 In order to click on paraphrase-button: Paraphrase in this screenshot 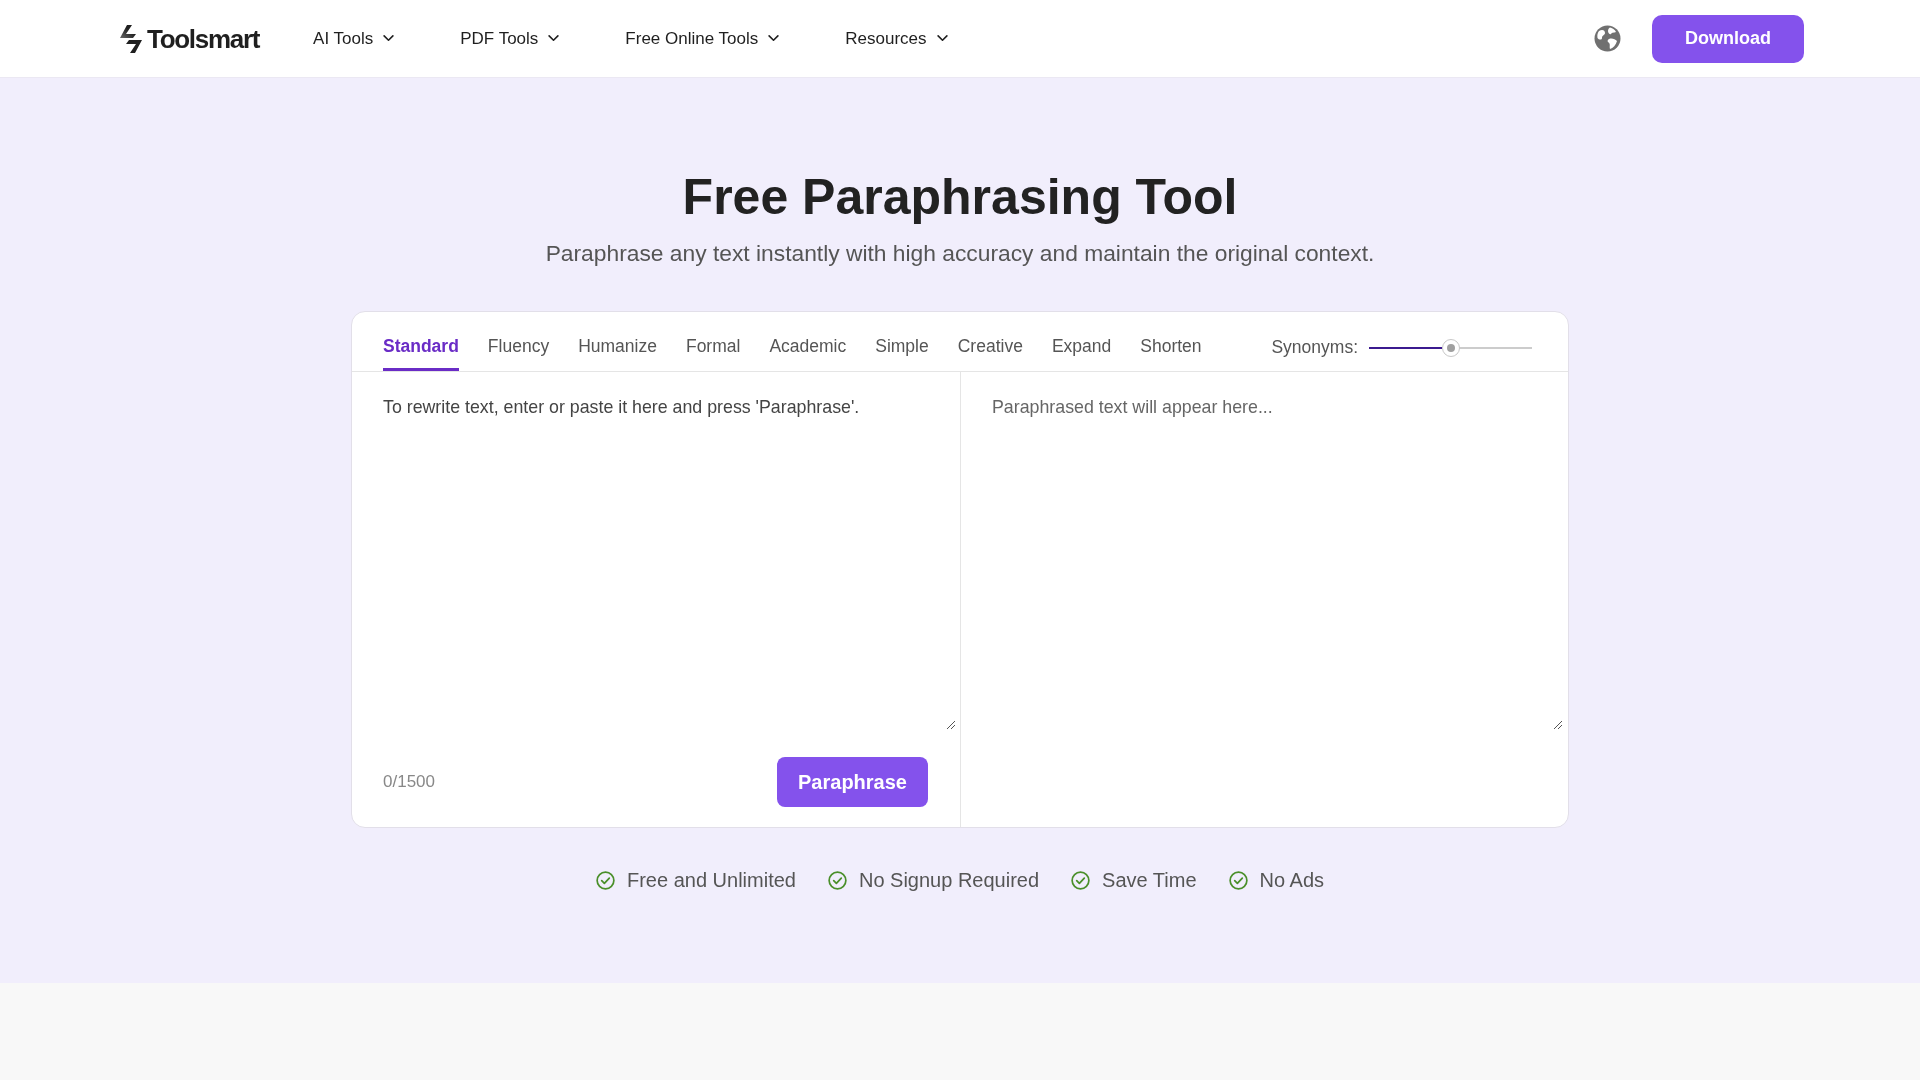, I will do `click(852, 782)`.